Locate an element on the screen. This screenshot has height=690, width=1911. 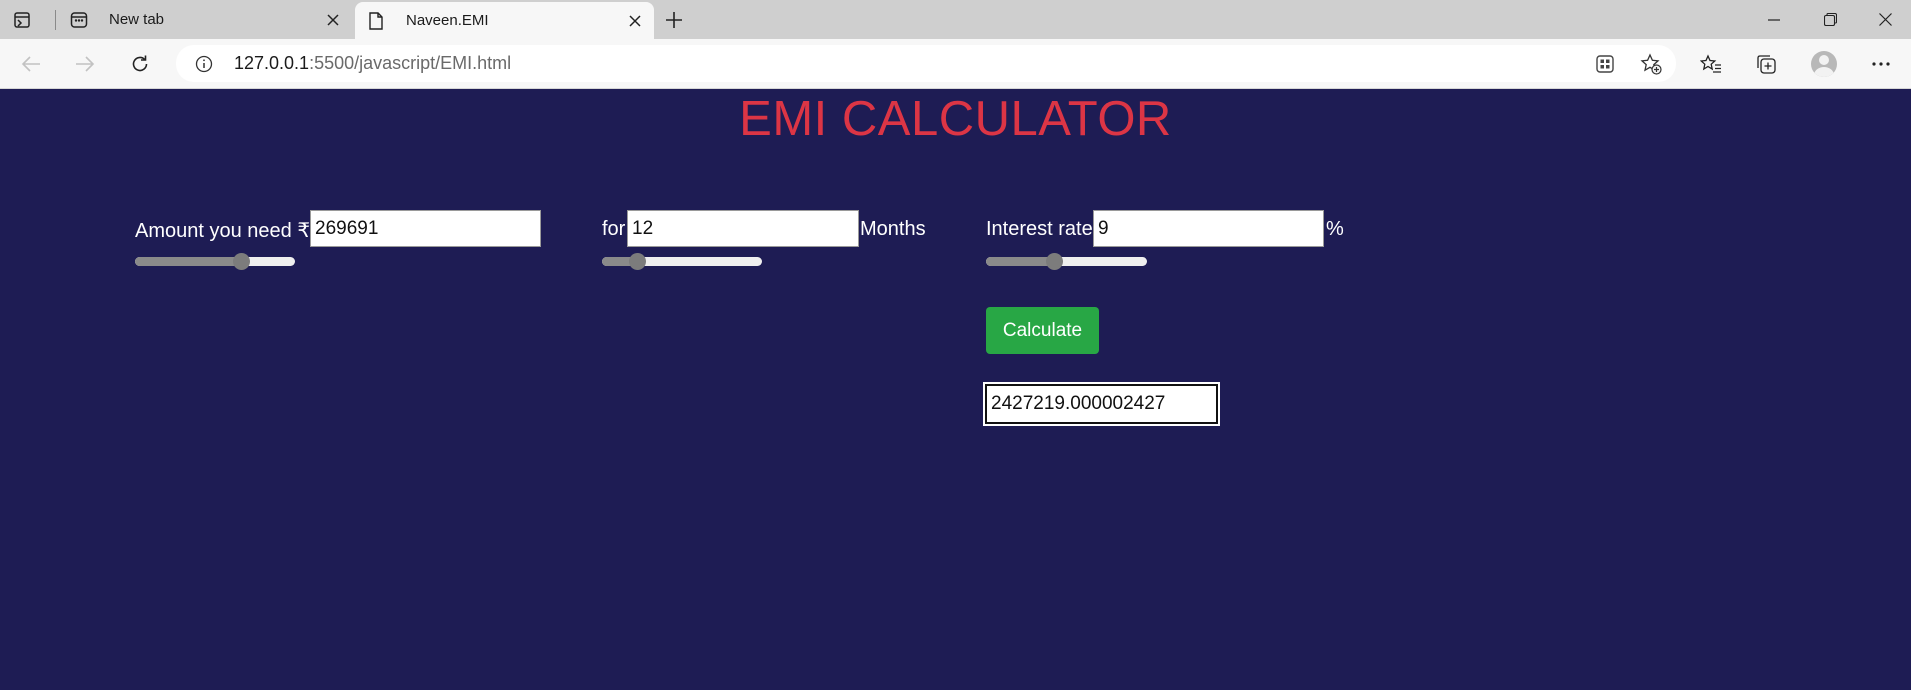
document-icon is located at coordinates (376, 21).